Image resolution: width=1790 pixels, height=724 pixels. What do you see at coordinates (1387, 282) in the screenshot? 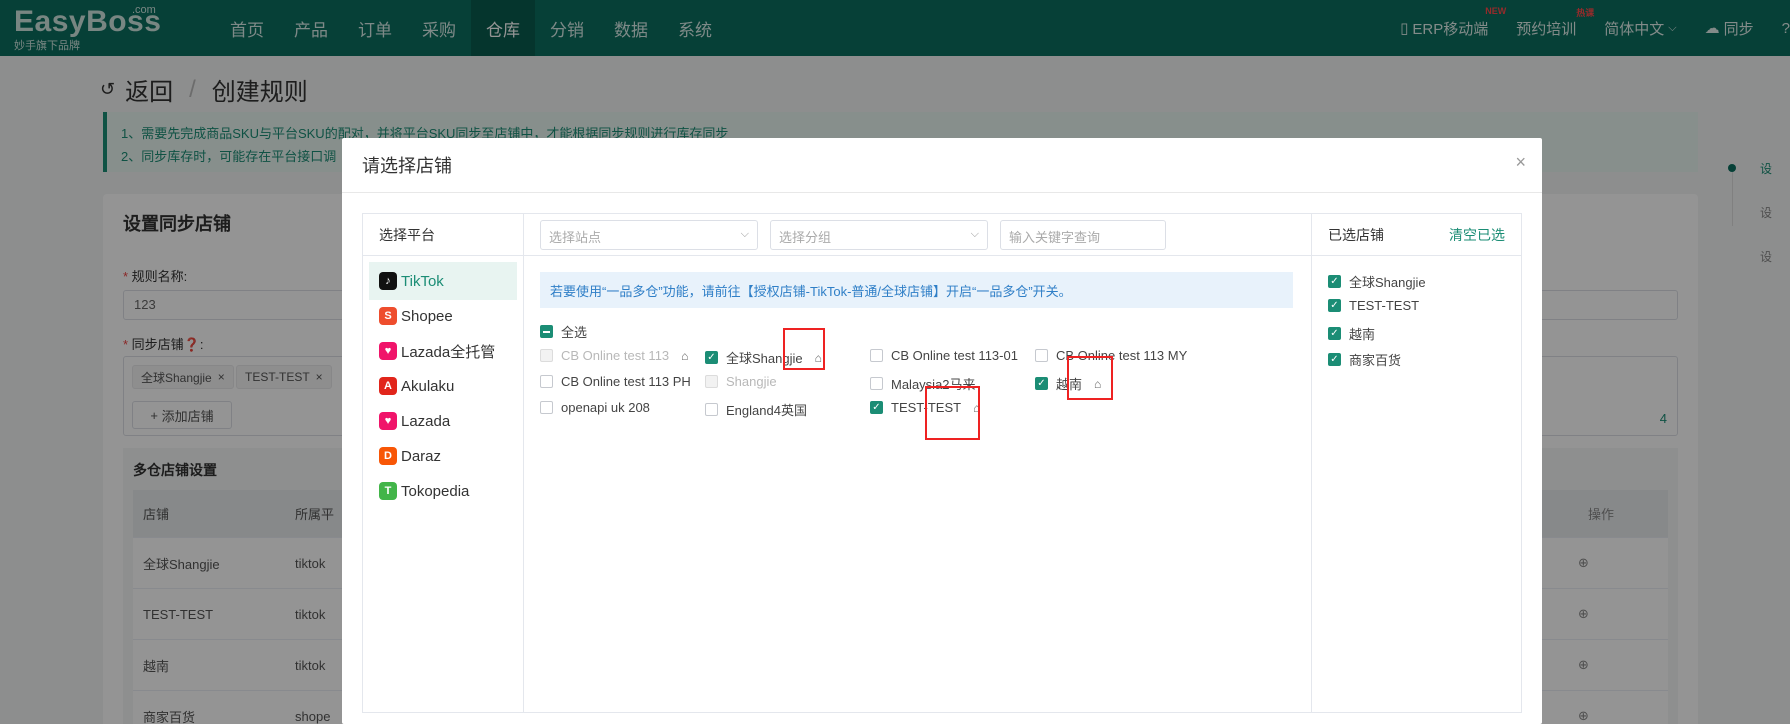
I see `selected-shop-label: 全球Shangjie` at bounding box center [1387, 282].